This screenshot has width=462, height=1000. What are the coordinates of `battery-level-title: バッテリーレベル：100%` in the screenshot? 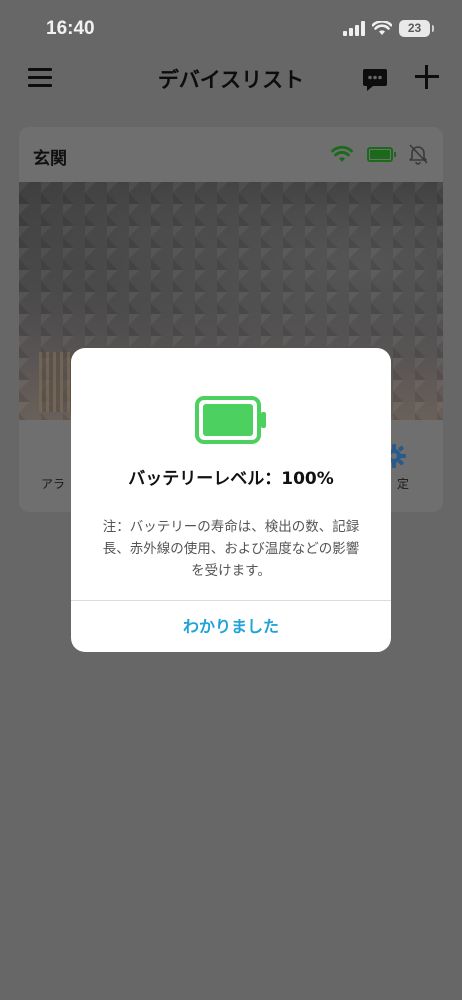 It's located at (231, 479).